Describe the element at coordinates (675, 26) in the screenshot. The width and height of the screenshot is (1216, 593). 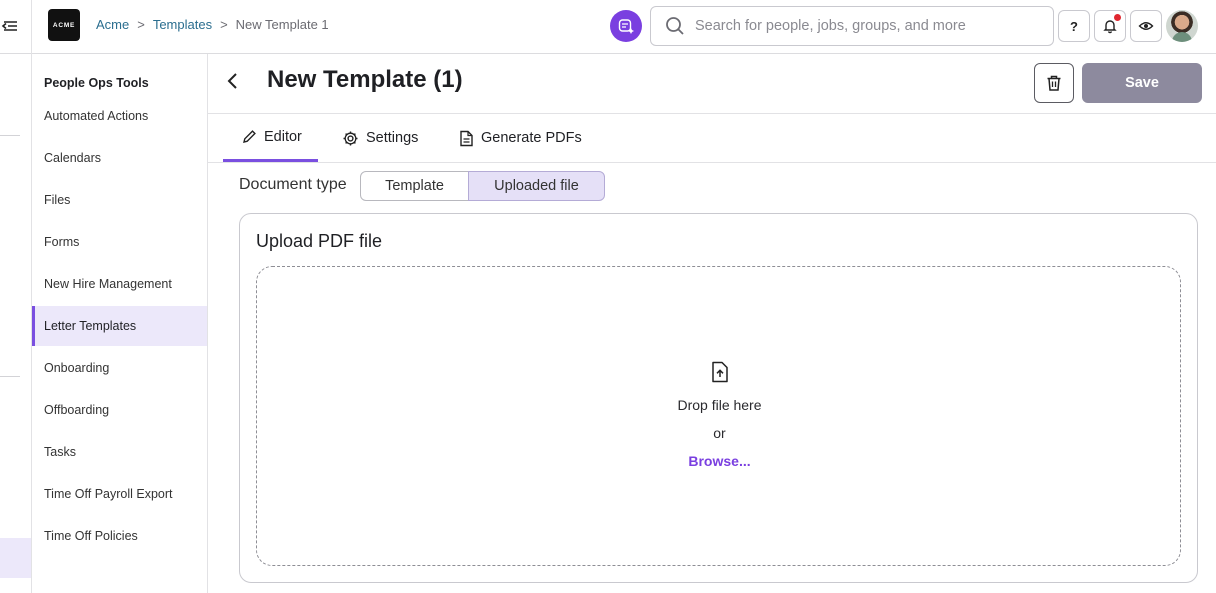
I see `search-icon` at that location.